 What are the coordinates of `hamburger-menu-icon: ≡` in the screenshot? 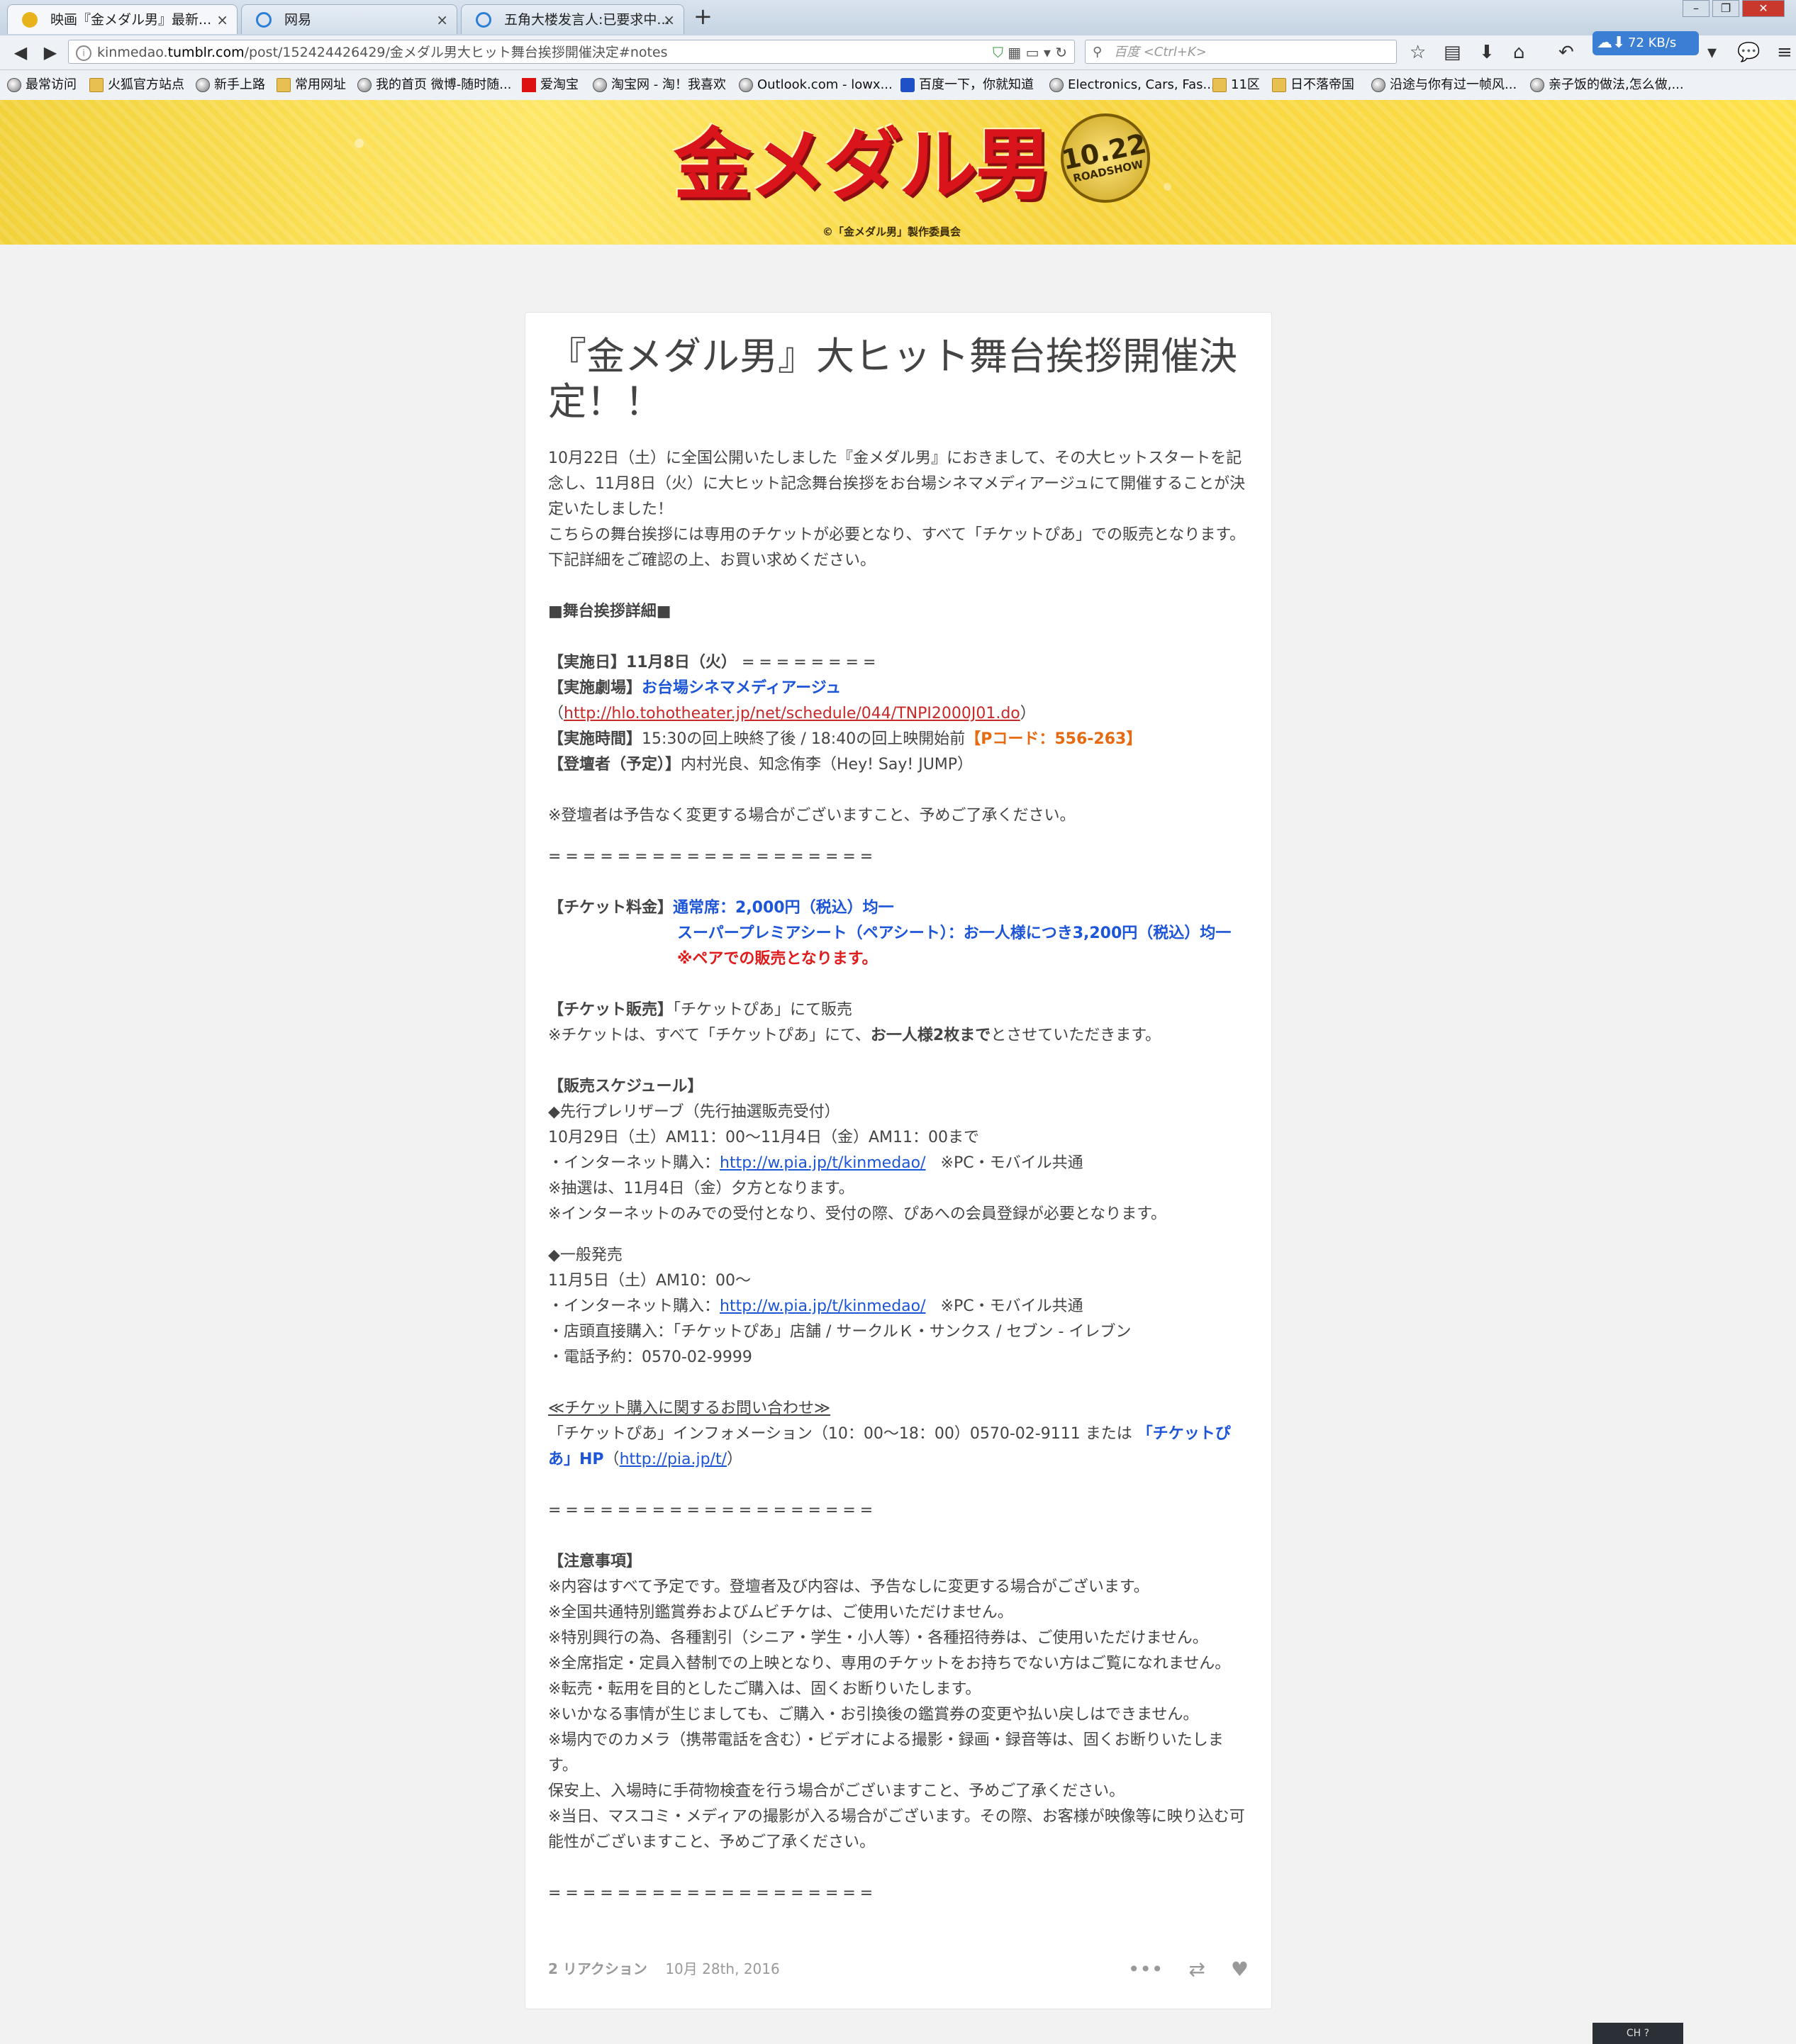 It's located at (1784, 52).